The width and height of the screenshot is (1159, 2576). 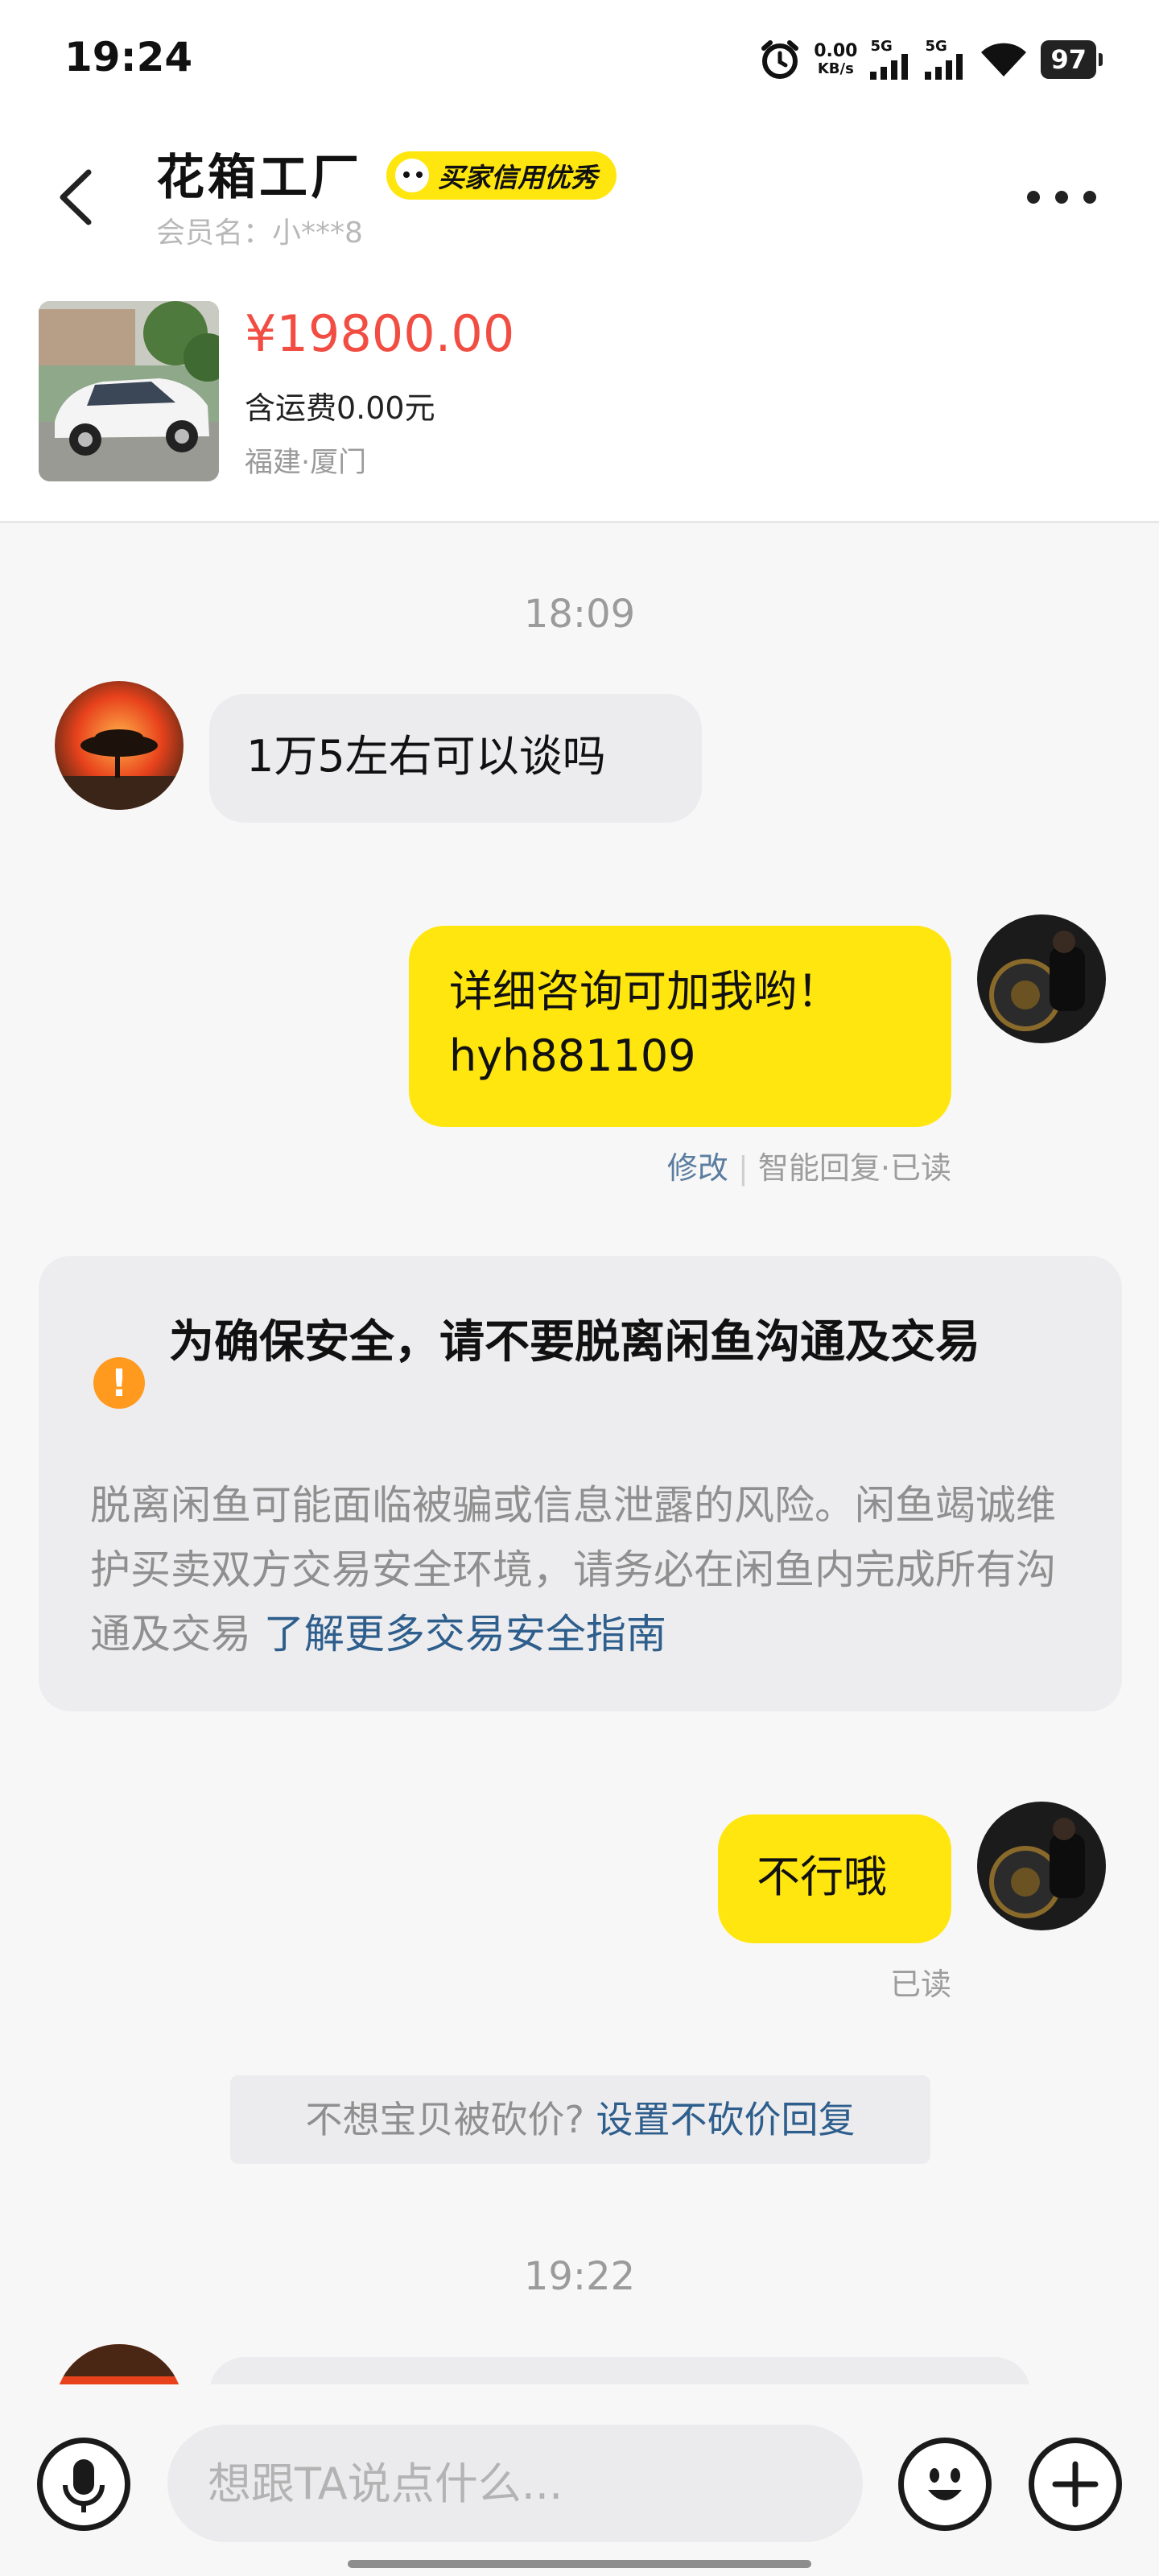 What do you see at coordinates (517, 177) in the screenshot?
I see `credit-badge-label: 买家信用优秀` at bounding box center [517, 177].